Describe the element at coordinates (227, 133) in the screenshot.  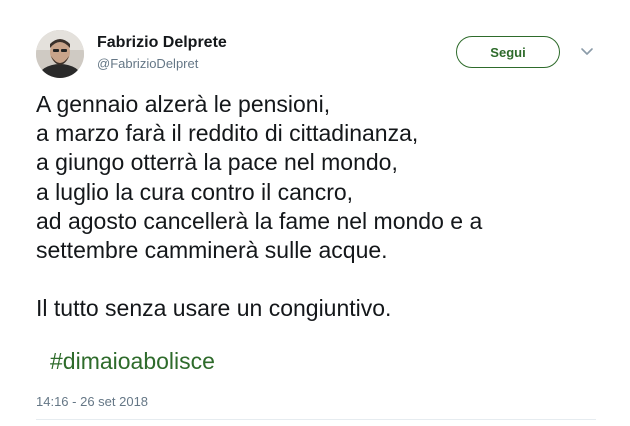
I see `tweet-text-line: a marzo farà il reddito di cittadinanza,` at that location.